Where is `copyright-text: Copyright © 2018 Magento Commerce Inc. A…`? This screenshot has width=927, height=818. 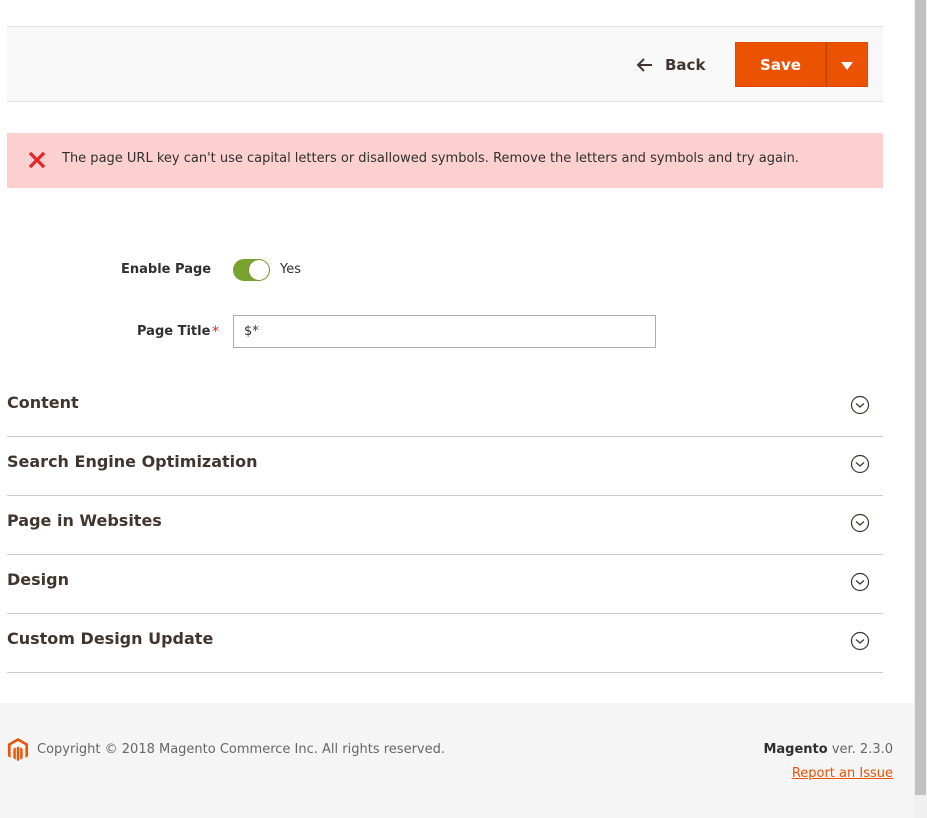 copyright-text: Copyright © 2018 Magento Commerce Inc. A… is located at coordinates (241, 749).